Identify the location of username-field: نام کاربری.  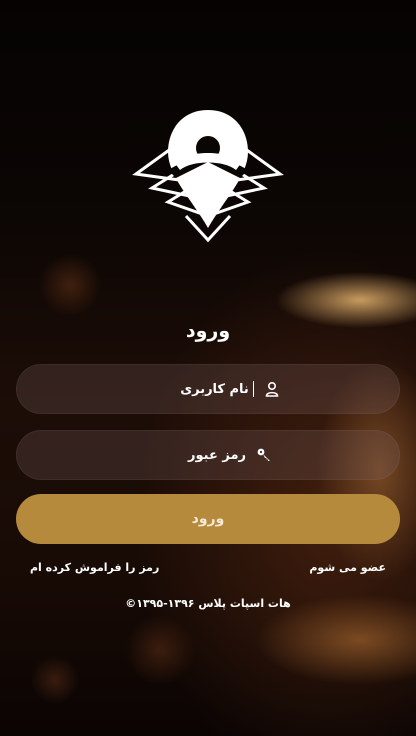
(208, 389).